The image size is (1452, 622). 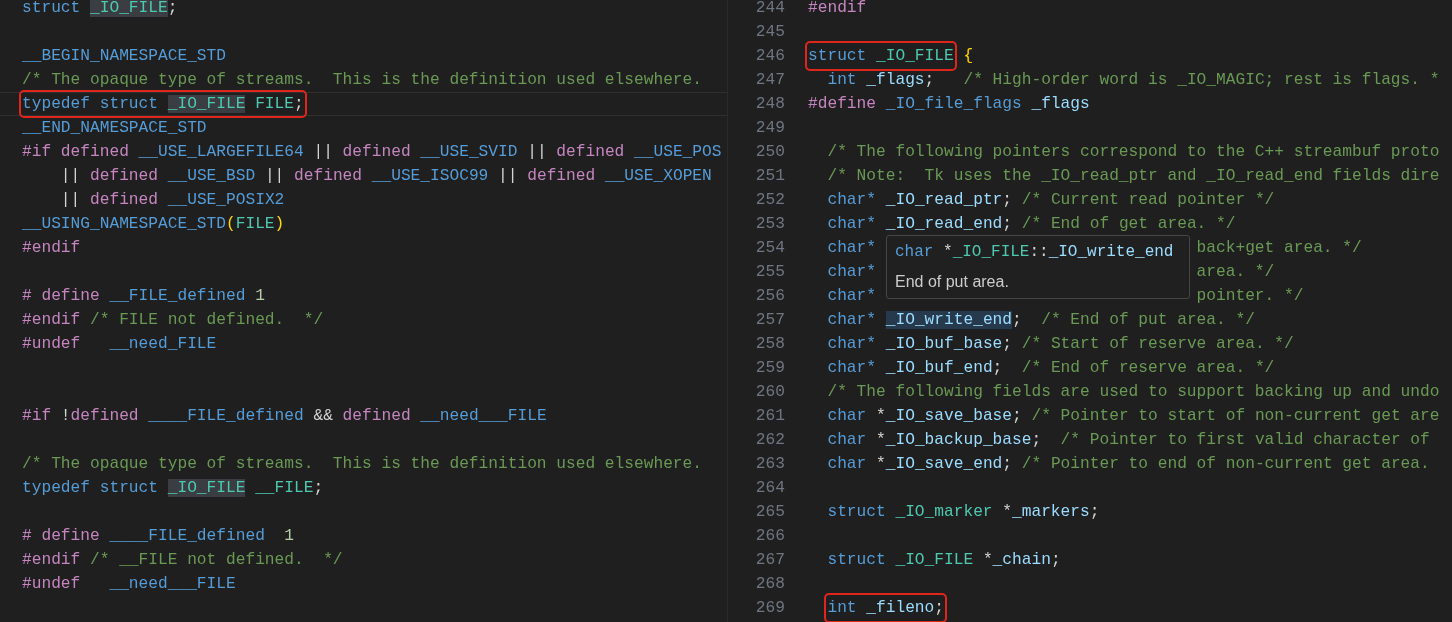 What do you see at coordinates (769, 128) in the screenshot?
I see `line-number: 249` at bounding box center [769, 128].